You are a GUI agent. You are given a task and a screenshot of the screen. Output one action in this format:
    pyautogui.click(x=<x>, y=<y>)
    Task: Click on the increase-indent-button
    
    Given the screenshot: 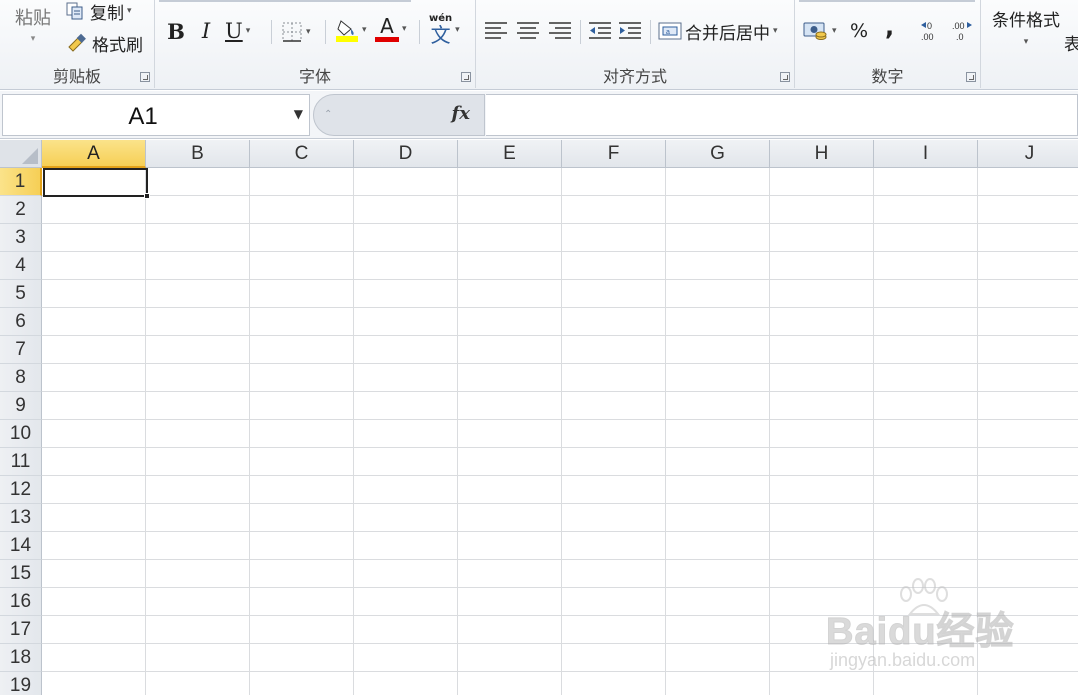 What is the action you would take?
    pyautogui.click(x=630, y=30)
    